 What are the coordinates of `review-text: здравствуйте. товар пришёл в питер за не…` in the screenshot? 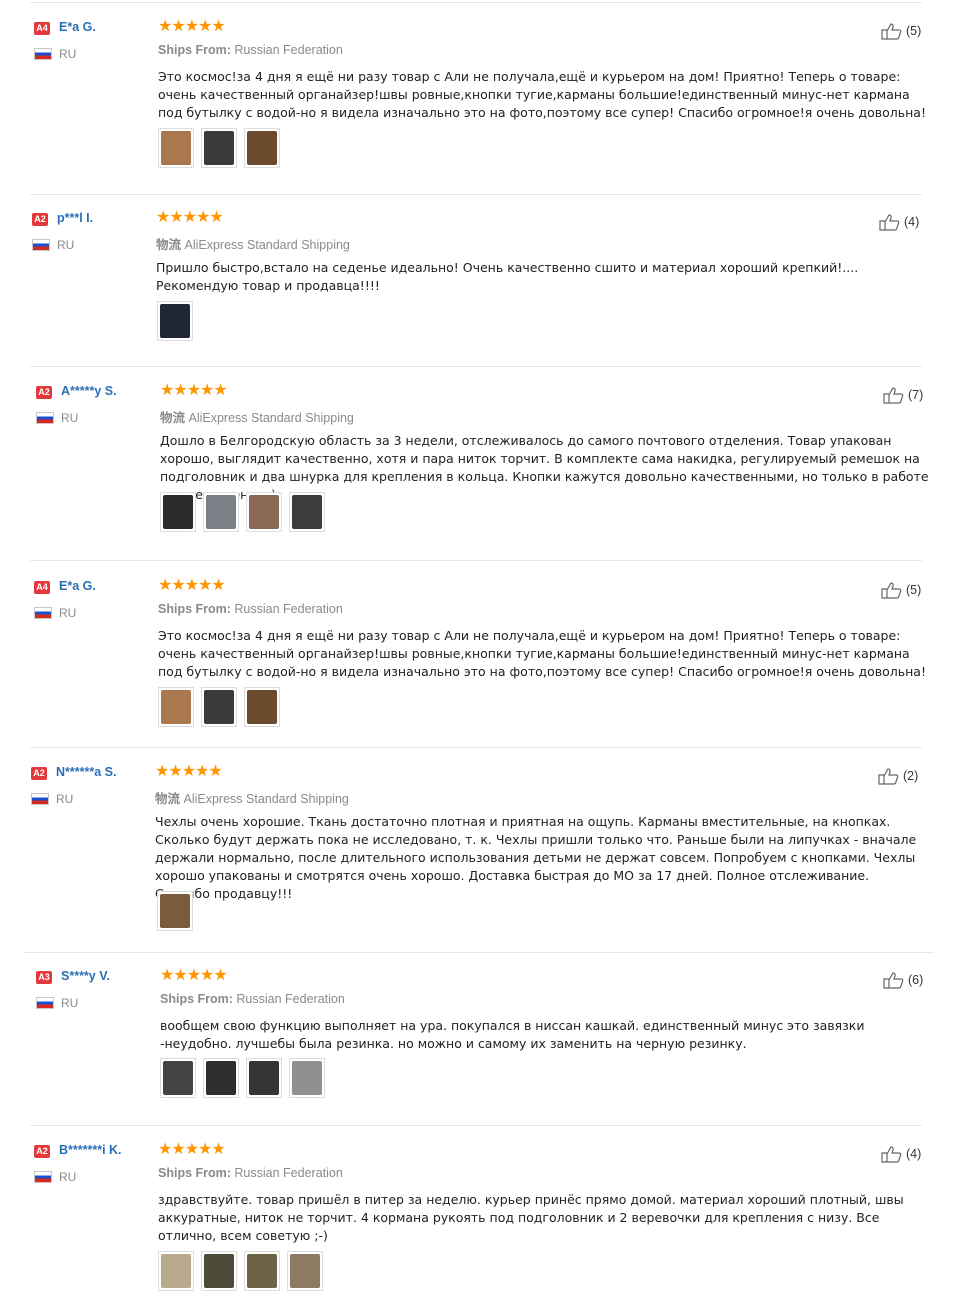 It's located at (531, 1217).